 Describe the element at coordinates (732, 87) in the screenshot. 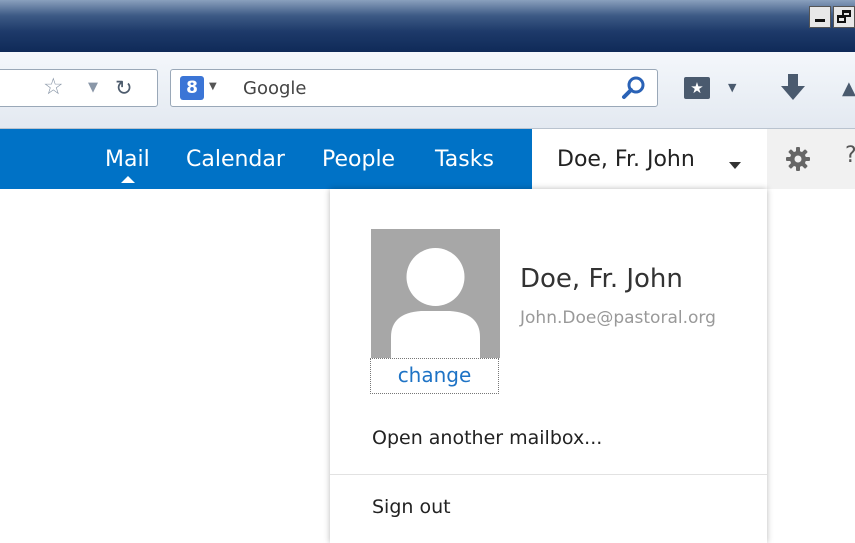

I see `bookmarks-dropdown-icon: ▼` at that location.